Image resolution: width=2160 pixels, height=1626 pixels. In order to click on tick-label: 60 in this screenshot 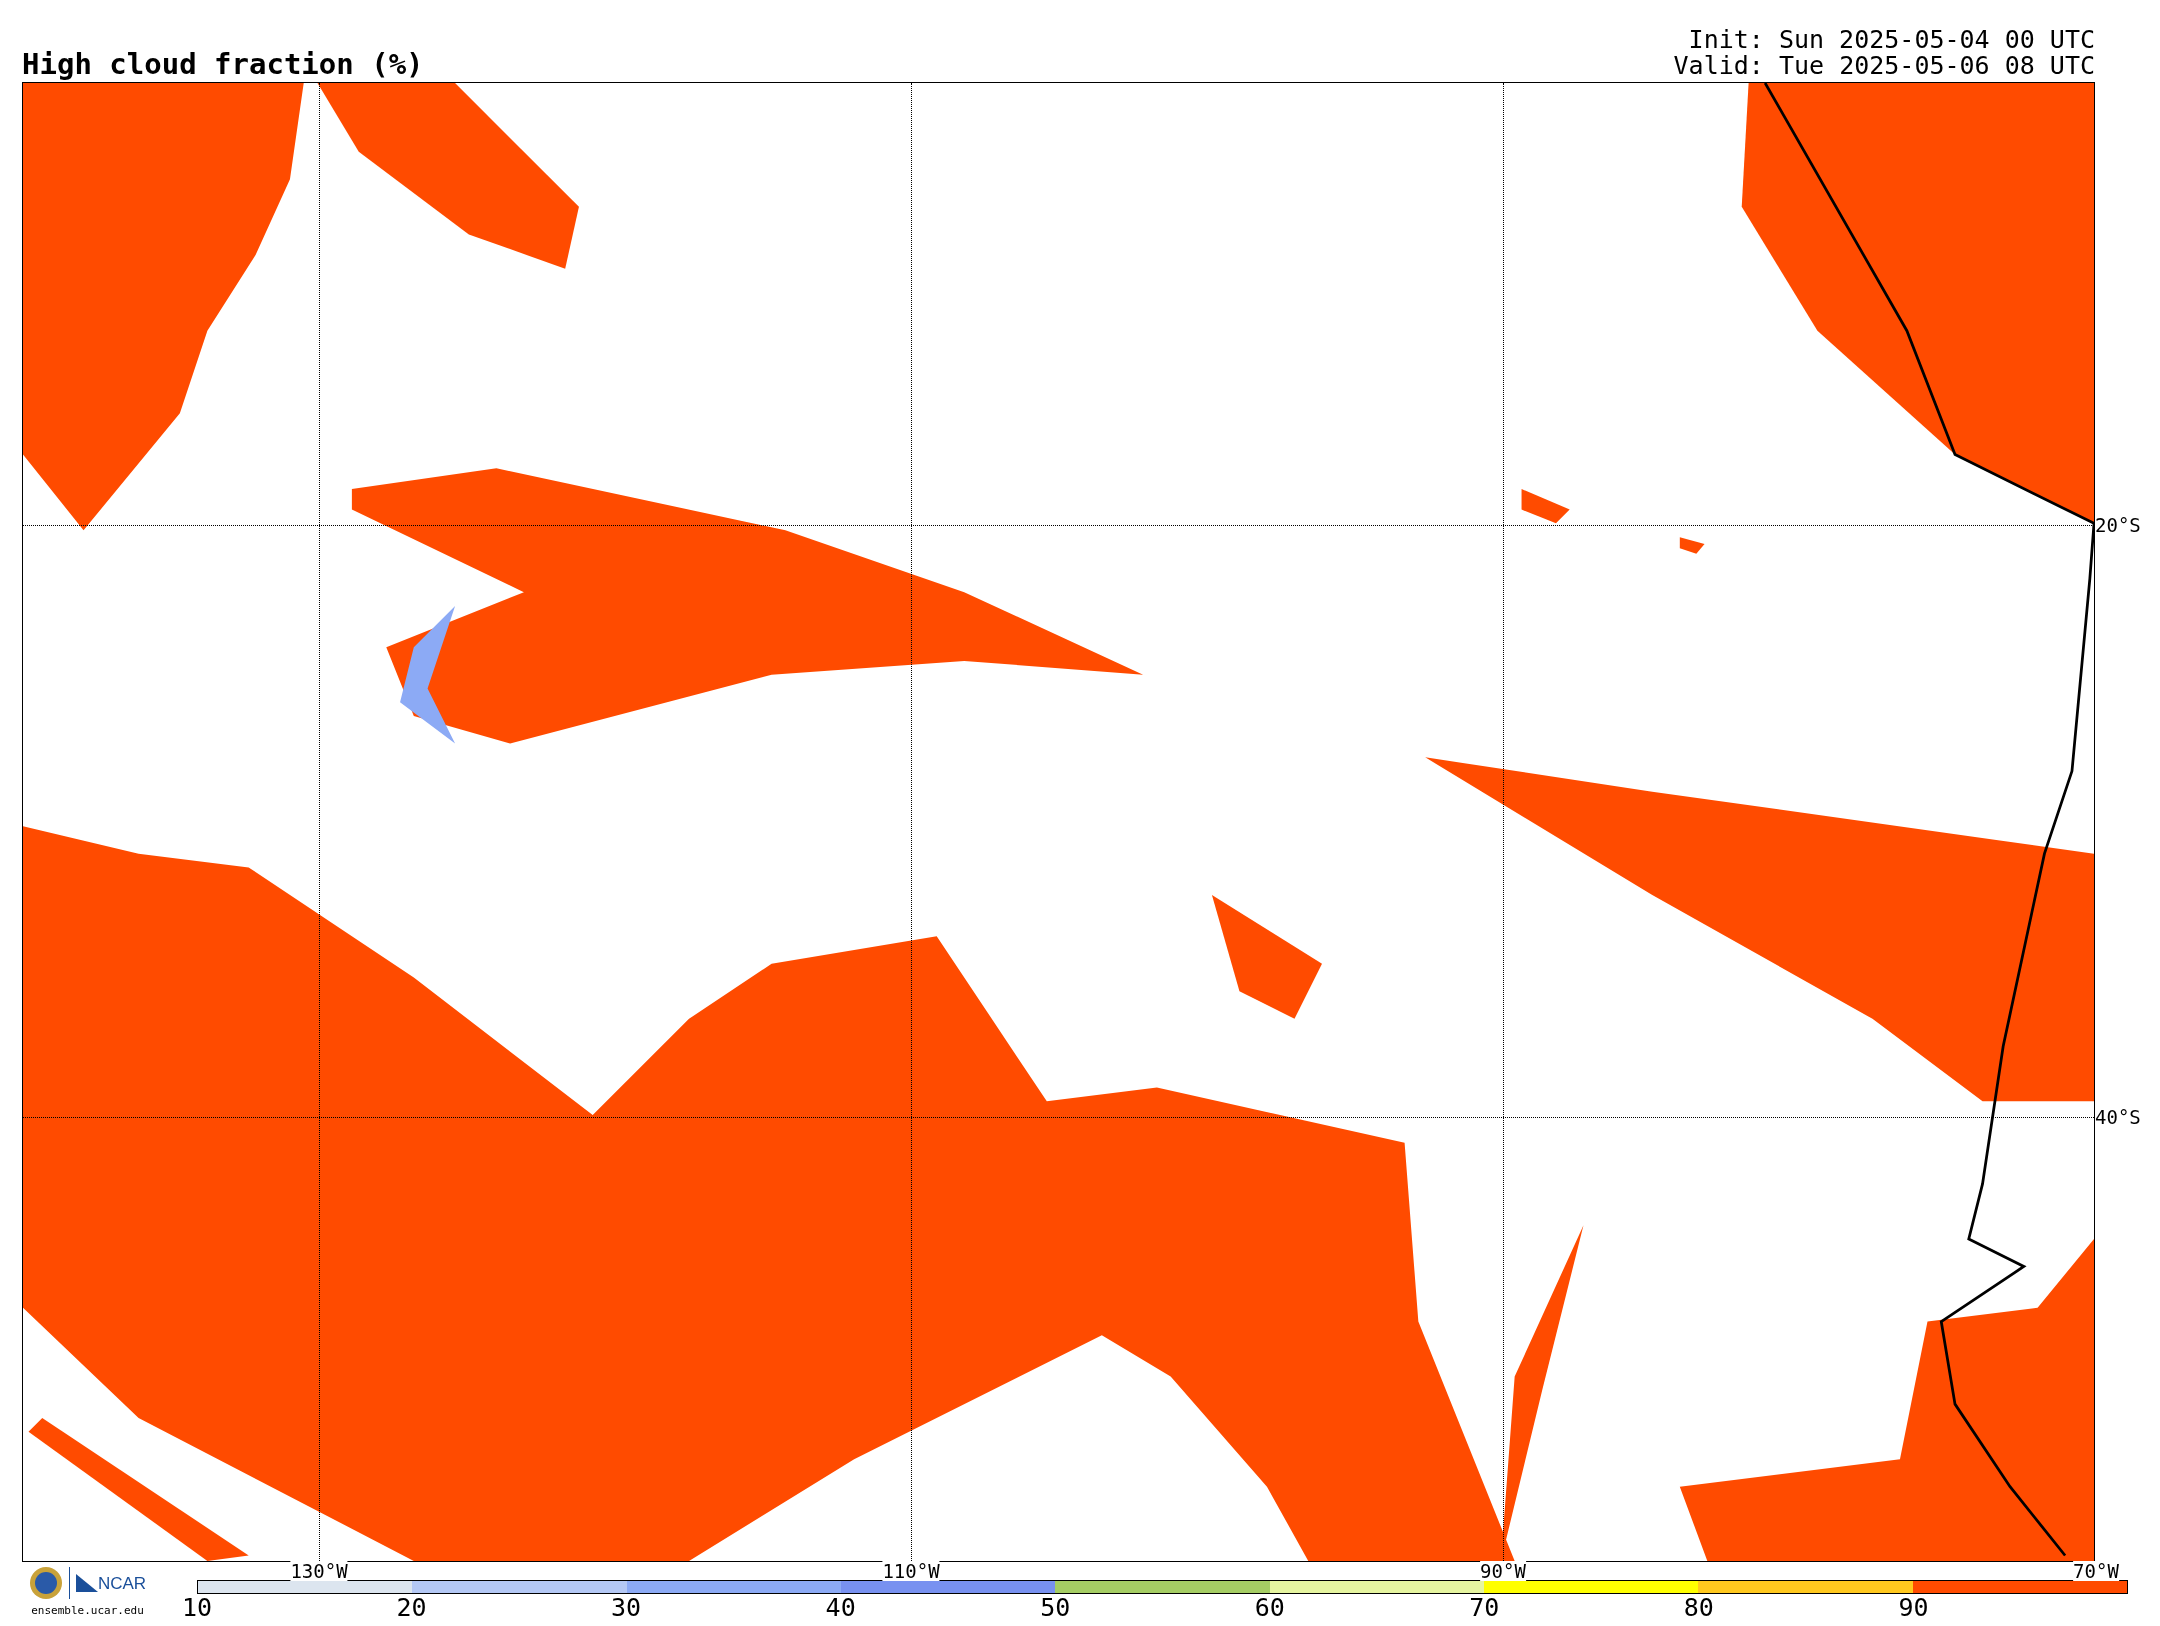, I will do `click(1269, 1608)`.